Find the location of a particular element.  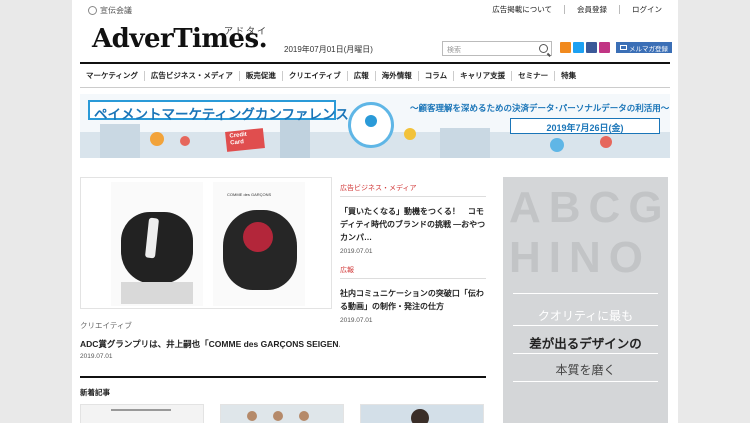

nav-ad-business-media: 広告ビジネス・メディア is located at coordinates (191, 75).